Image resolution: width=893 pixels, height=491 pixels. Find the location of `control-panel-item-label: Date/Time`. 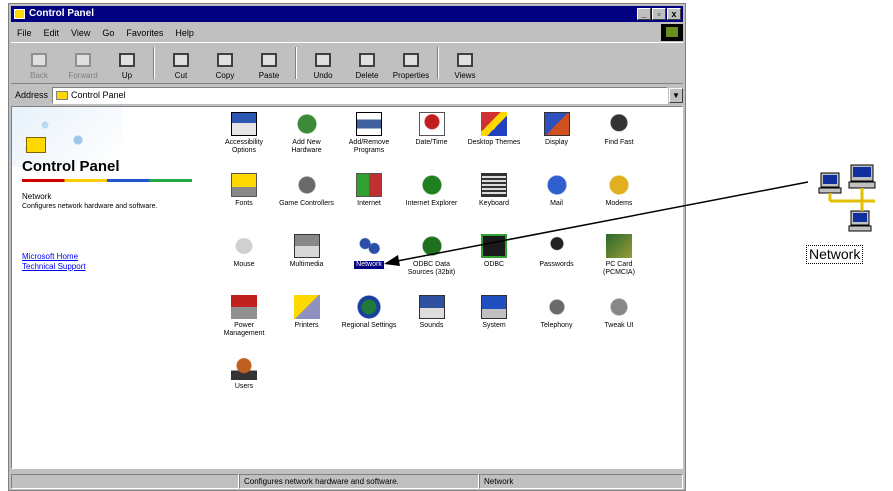

control-panel-item-label: Date/Time is located at coordinates (431, 142).